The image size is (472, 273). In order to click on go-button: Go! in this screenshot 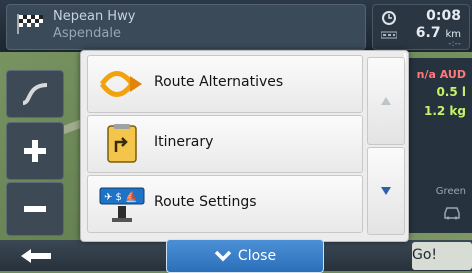, I will do `click(442, 256)`.